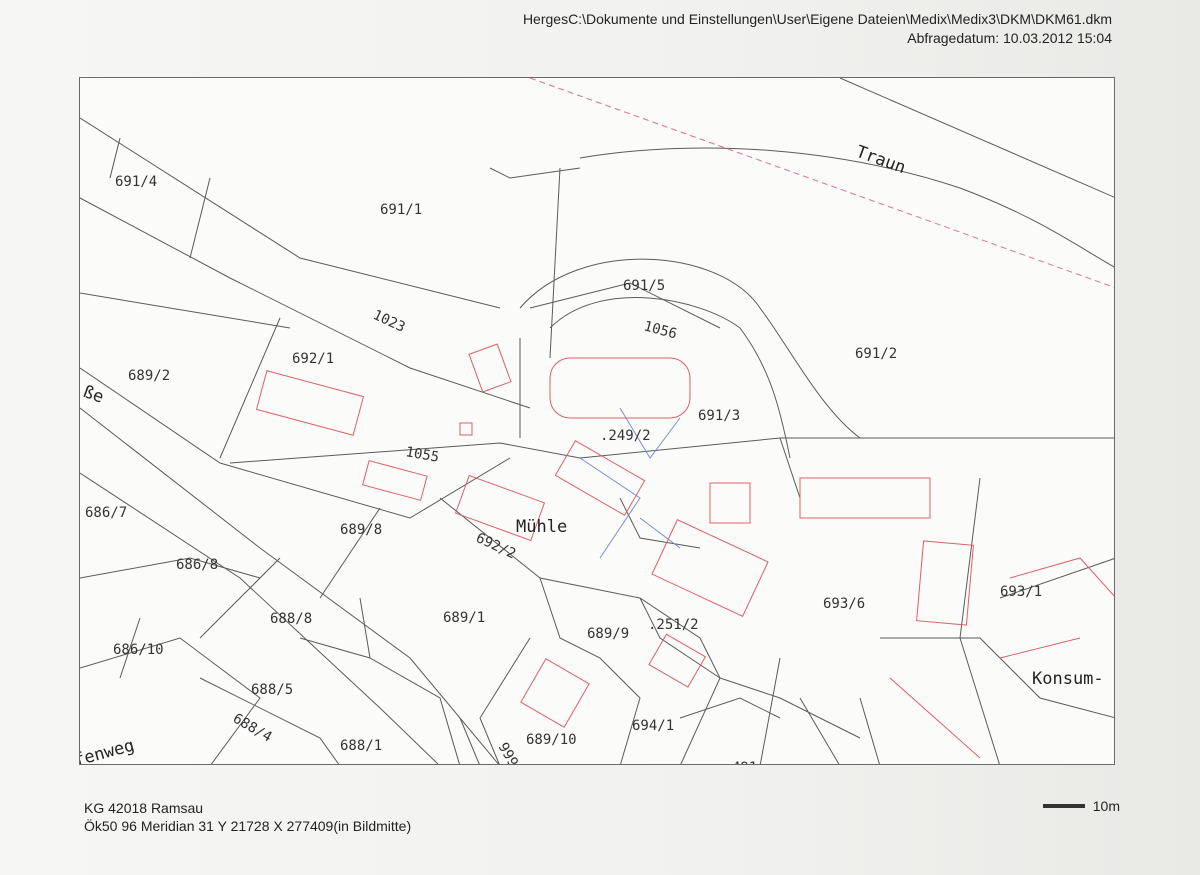 The width and height of the screenshot is (1200, 875). I want to click on parcel-694-1: 694/1, so click(653, 726).